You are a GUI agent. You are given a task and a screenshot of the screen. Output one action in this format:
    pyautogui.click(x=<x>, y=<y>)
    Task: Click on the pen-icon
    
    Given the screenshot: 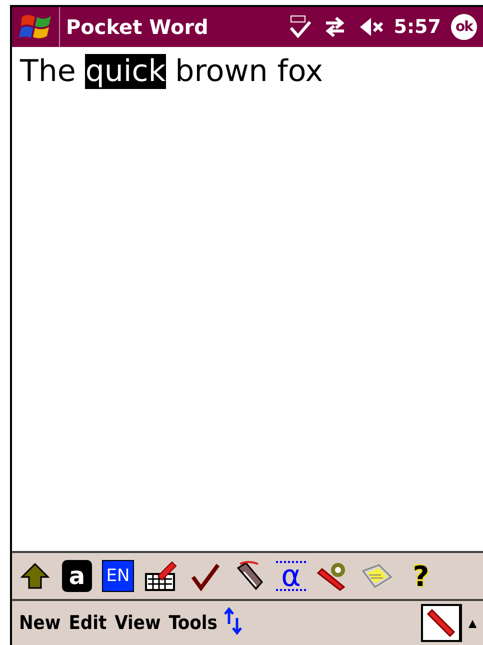 What is the action you would take?
    pyautogui.click(x=441, y=623)
    